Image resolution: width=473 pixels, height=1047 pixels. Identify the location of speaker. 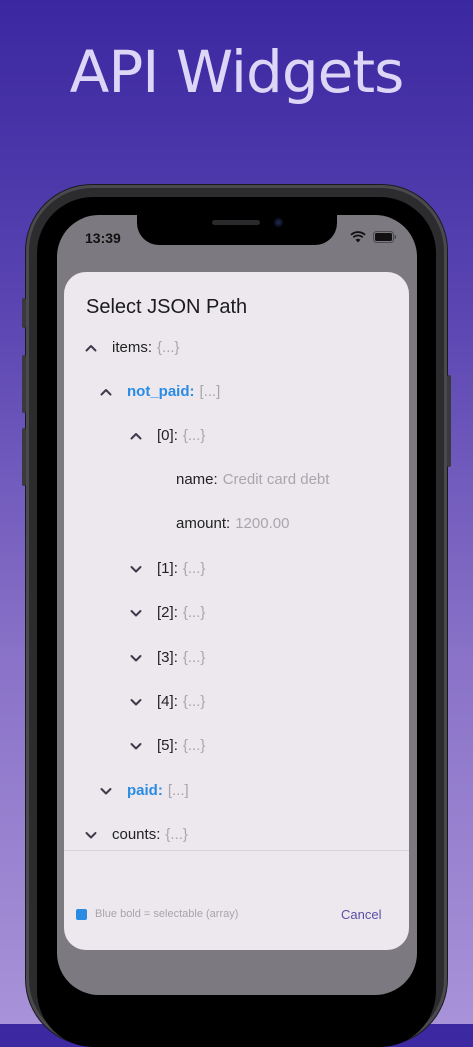
(236, 222).